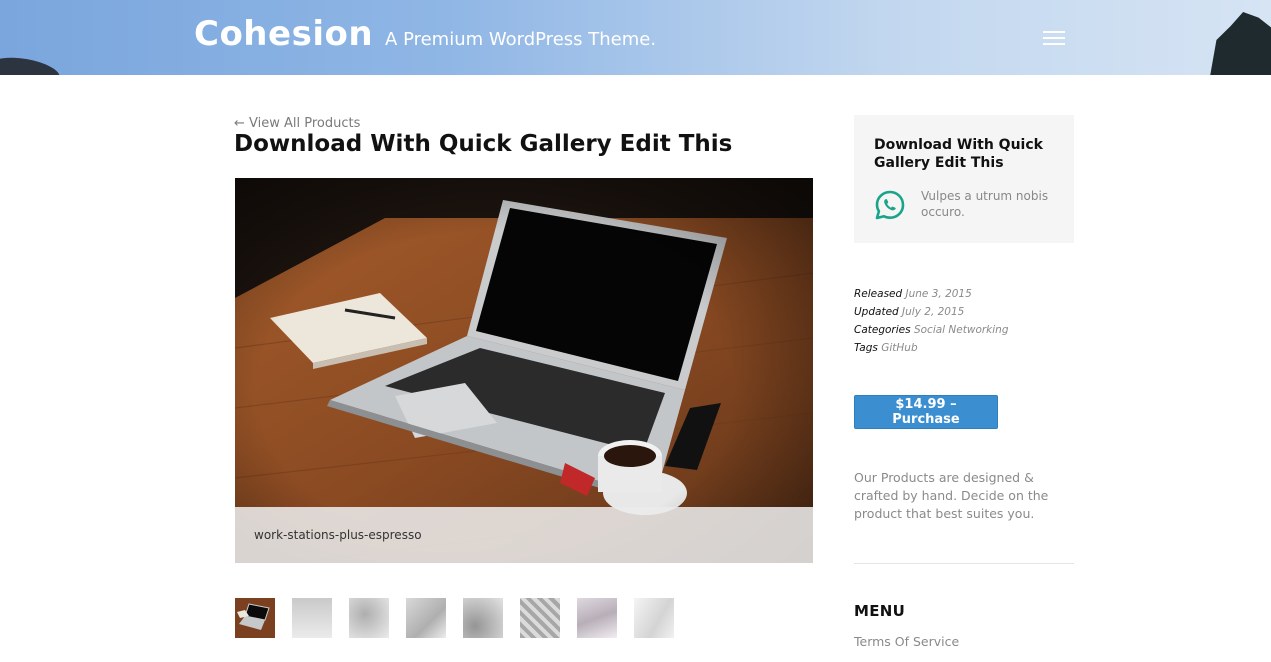 The image size is (1271, 662). I want to click on site-branding: Cohesion A Premium WordPress Theme., so click(425, 34).